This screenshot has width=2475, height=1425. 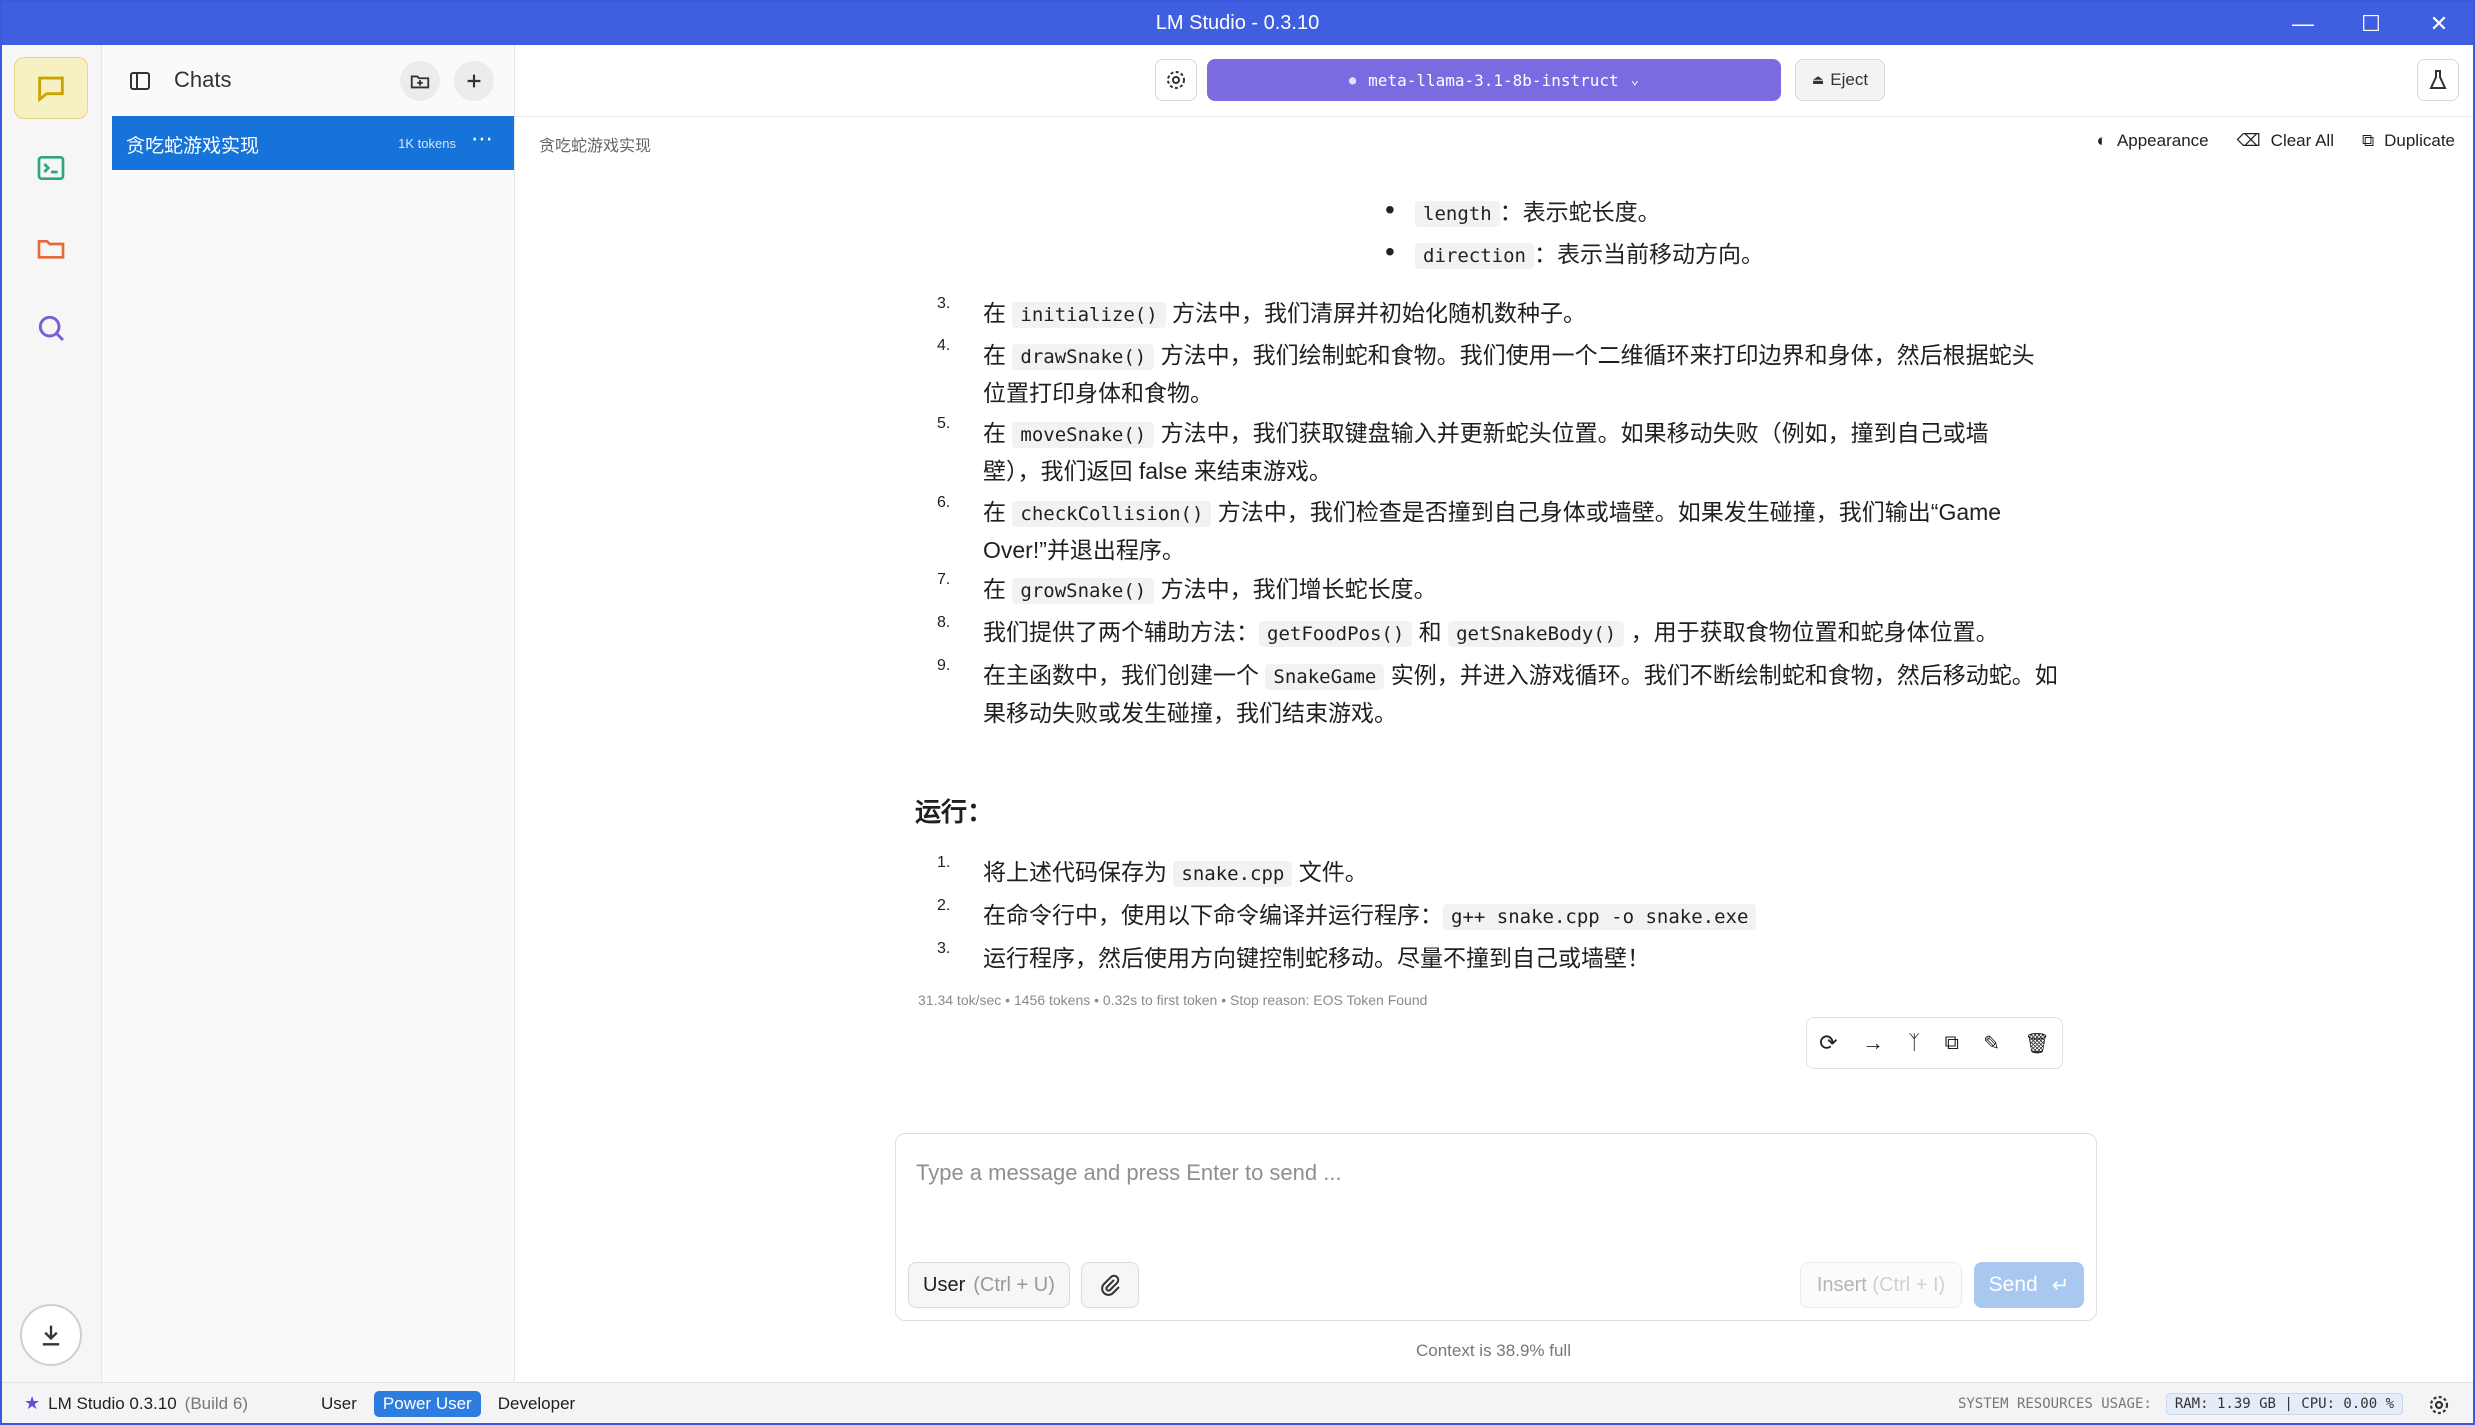 I want to click on title-bar: LM Studio - 0.3.10 — ☐ ✕, so click(x=1237, y=23).